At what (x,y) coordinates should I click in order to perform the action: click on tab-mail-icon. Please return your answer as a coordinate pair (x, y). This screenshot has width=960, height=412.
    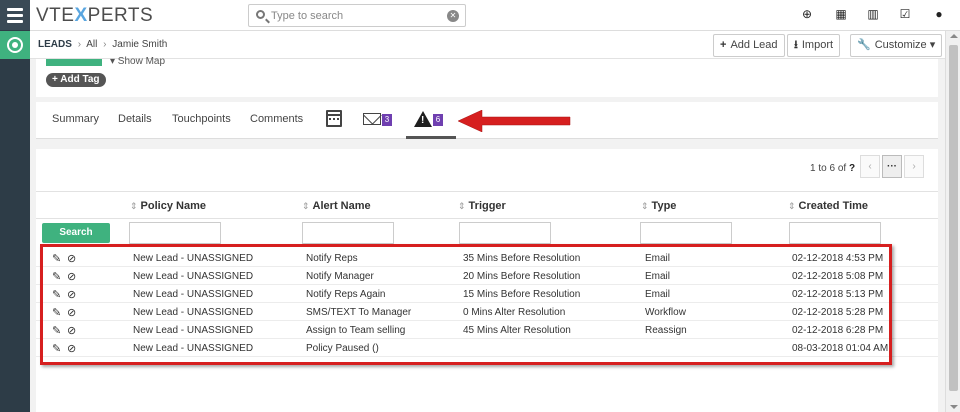
    Looking at the image, I should click on (372, 119).